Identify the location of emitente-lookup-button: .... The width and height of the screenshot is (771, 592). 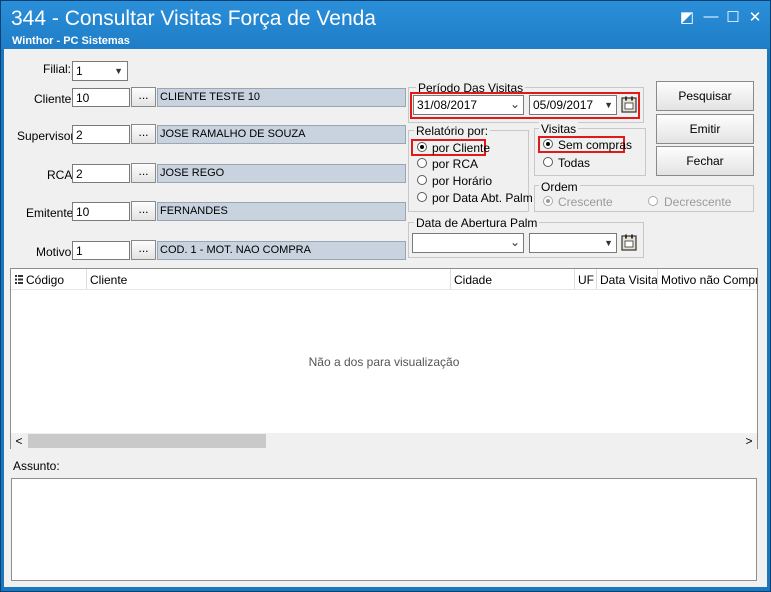
(143, 211).